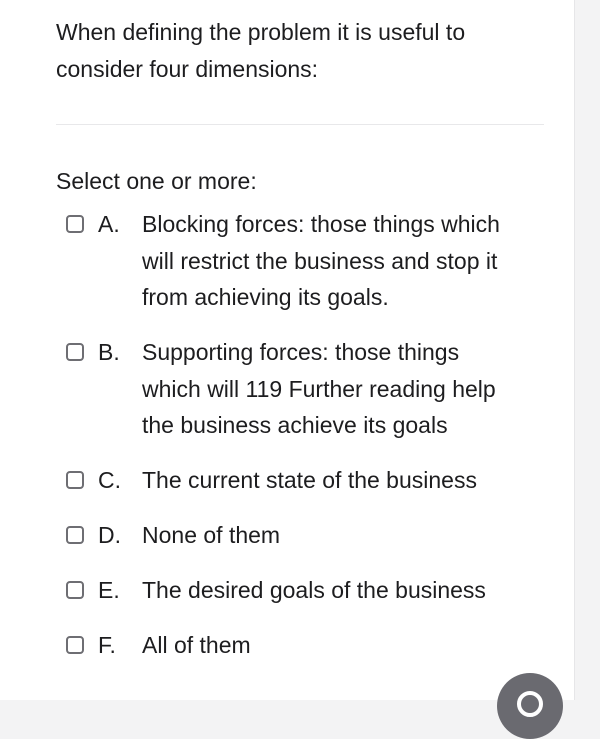 Image resolution: width=600 pixels, height=739 pixels. I want to click on option-letter: C., so click(109, 480).